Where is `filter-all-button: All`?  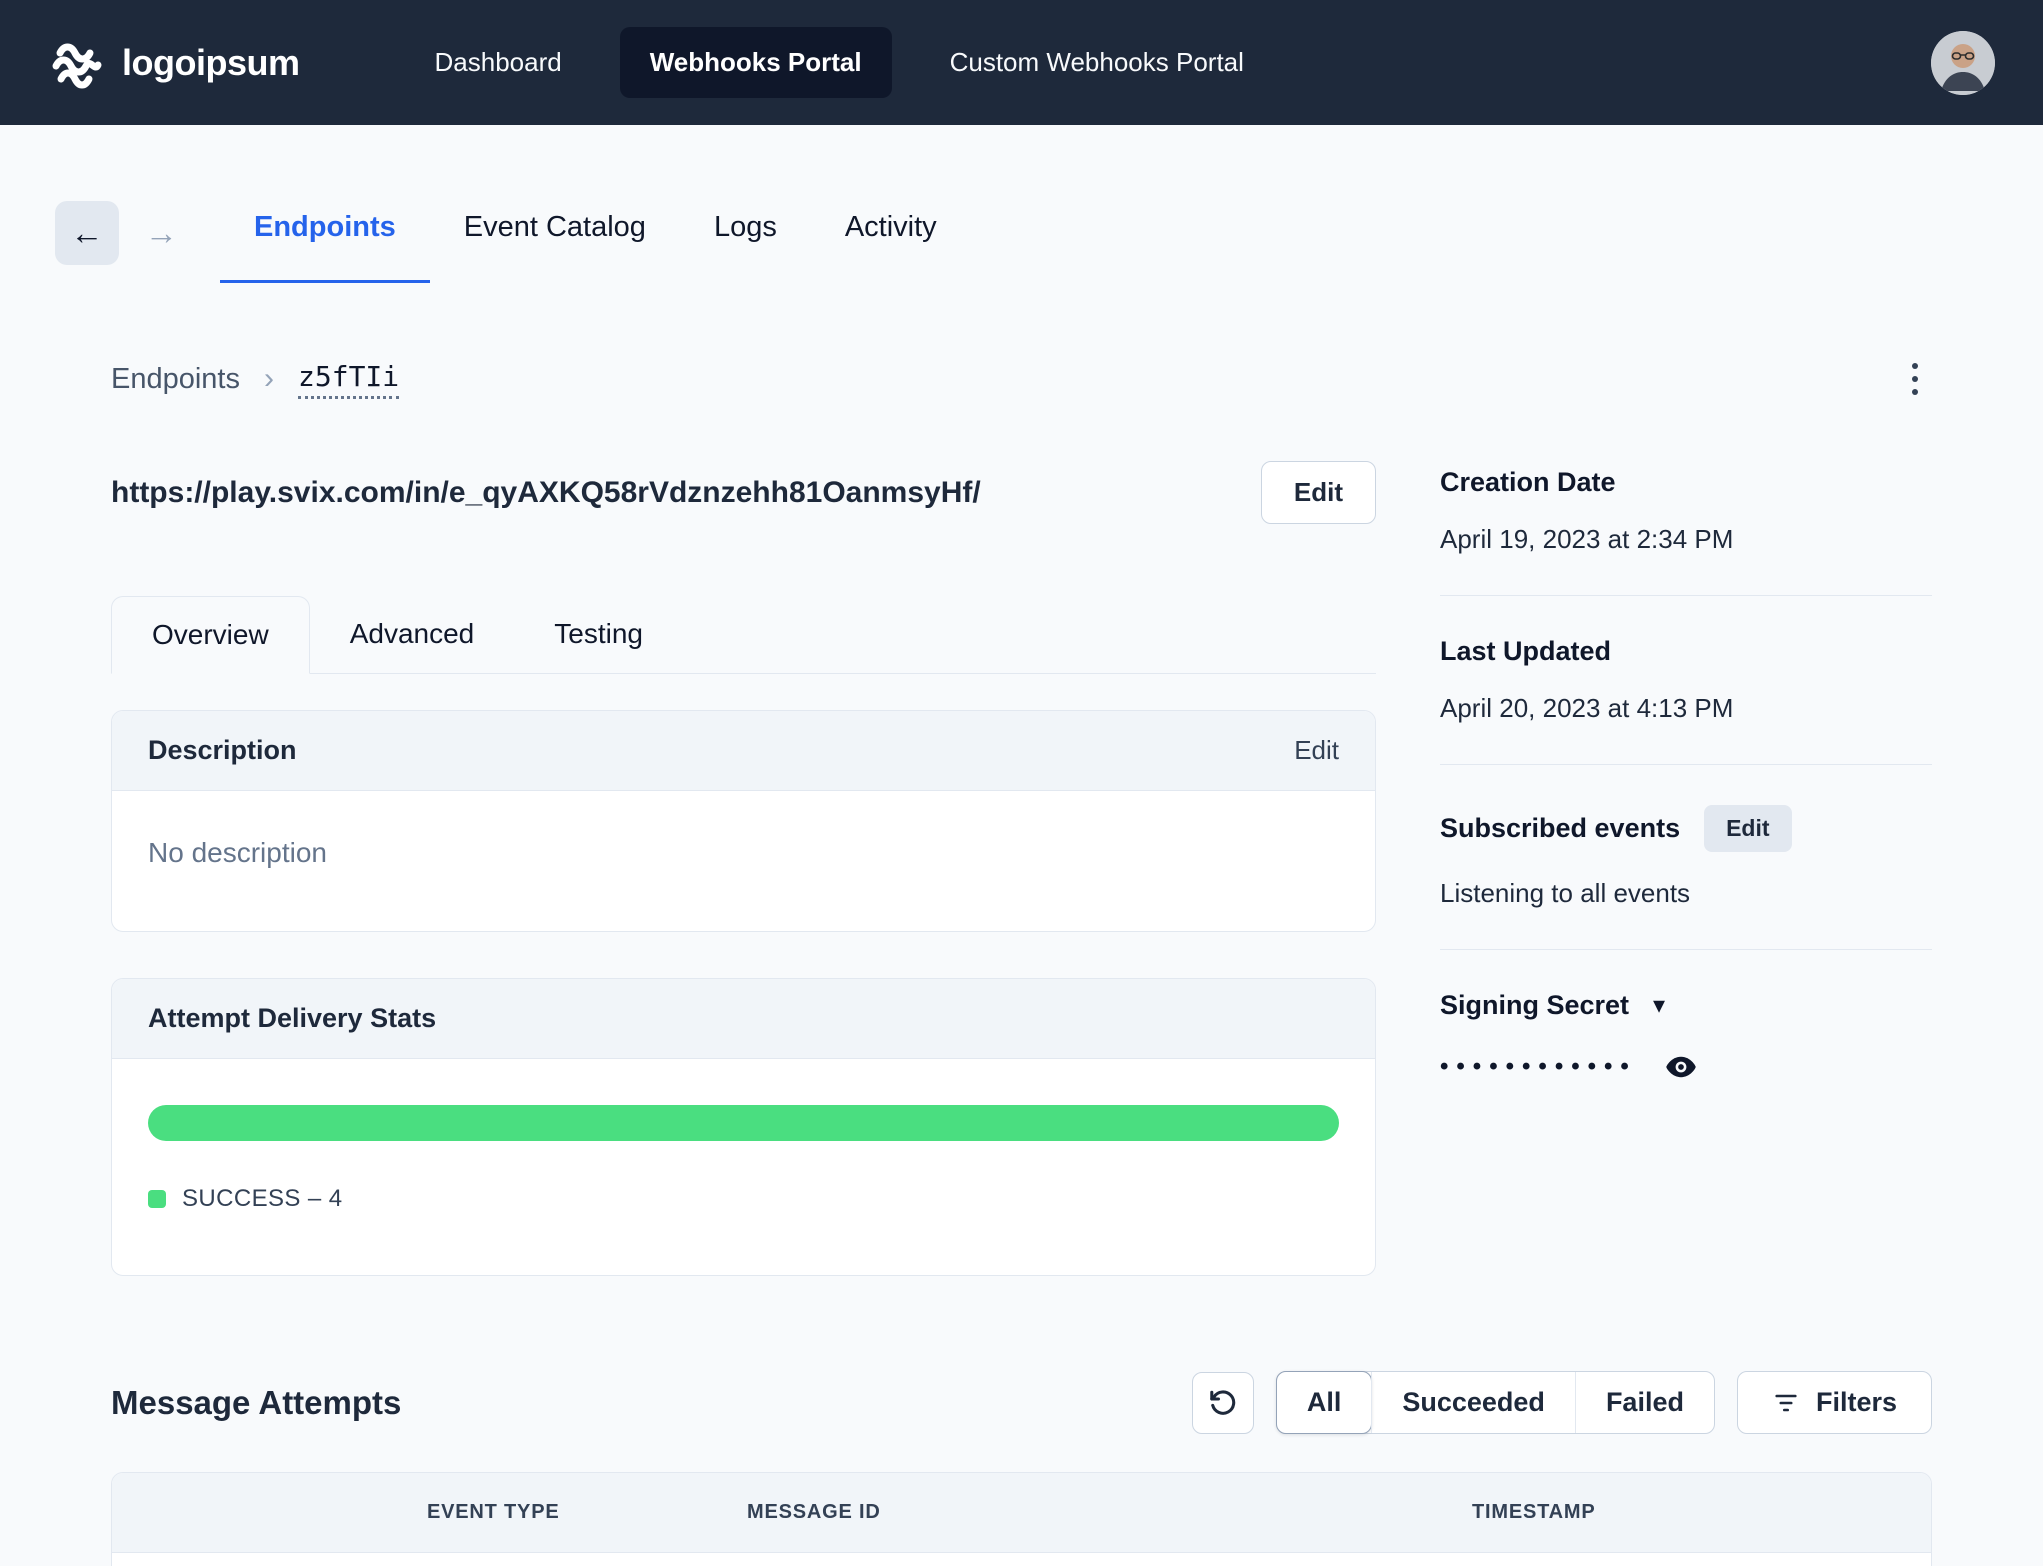 filter-all-button: All is located at coordinates (1324, 1402).